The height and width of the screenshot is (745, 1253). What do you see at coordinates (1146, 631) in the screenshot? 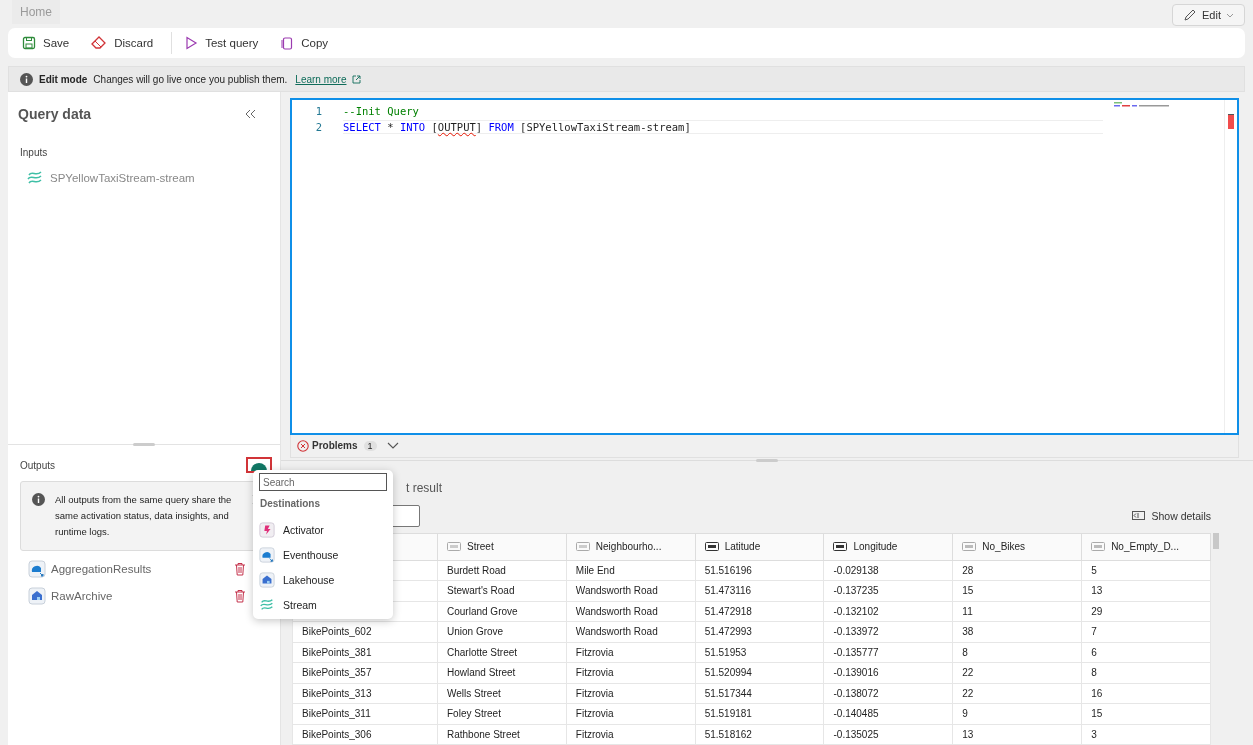
I see `table-cell: 7` at bounding box center [1146, 631].